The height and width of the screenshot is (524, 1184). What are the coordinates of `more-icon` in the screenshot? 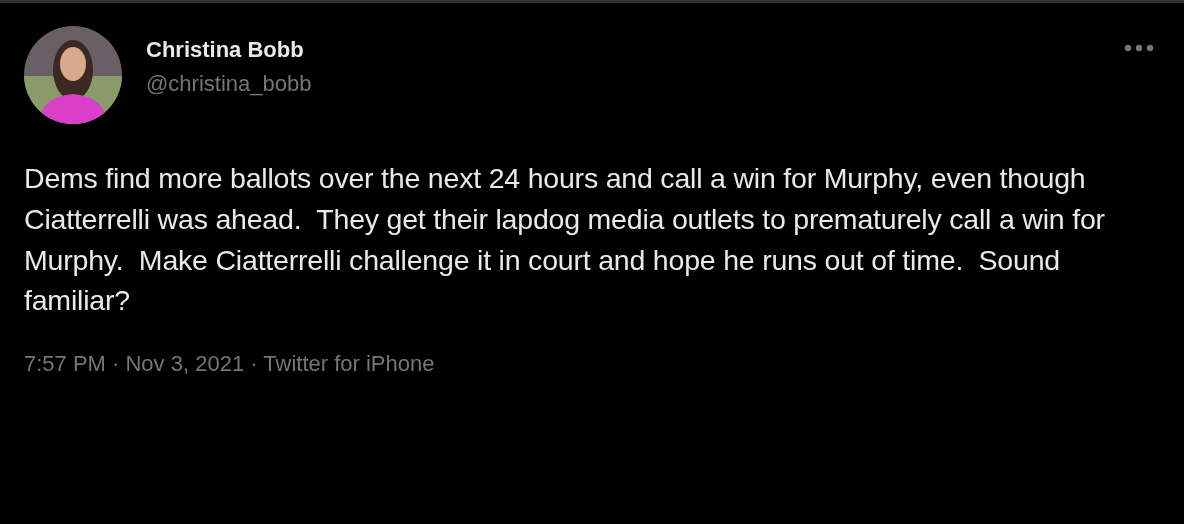 It's located at (1139, 48).